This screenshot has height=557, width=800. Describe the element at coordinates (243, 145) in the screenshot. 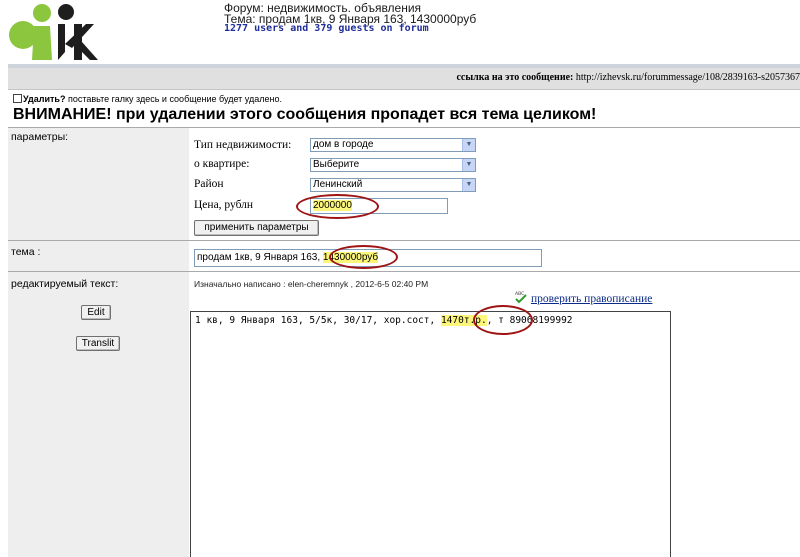

I see `property-type-label: Тип недвижимости:` at that location.